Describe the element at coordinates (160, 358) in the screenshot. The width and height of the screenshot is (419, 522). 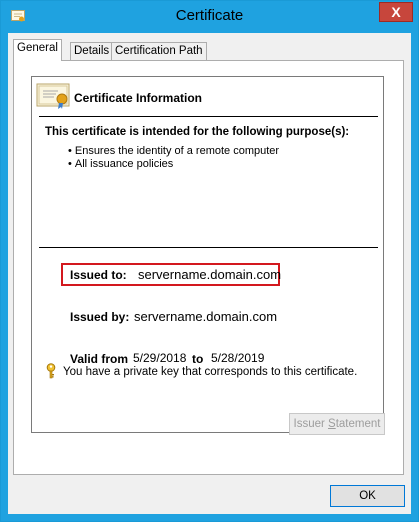
I see `valid-from-value: 5/29/2018` at that location.